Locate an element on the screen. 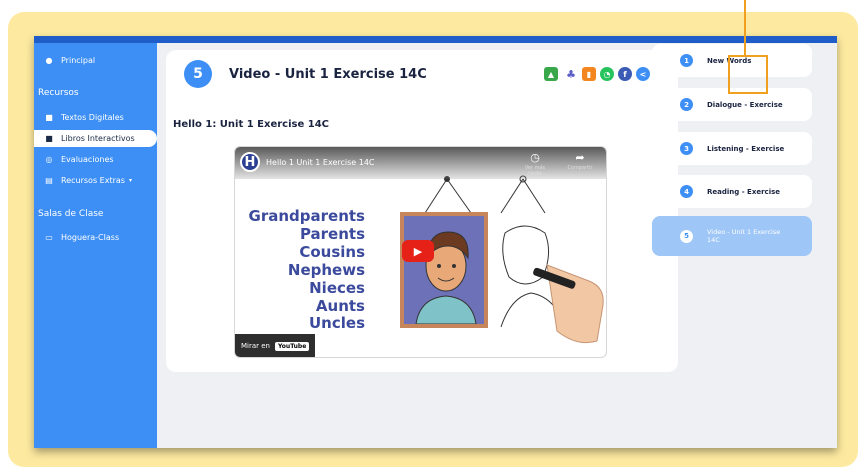 Image resolution: width=863 pixels, height=476 pixels. sidebar-item-label: Libros Interactivos is located at coordinates (98, 138).